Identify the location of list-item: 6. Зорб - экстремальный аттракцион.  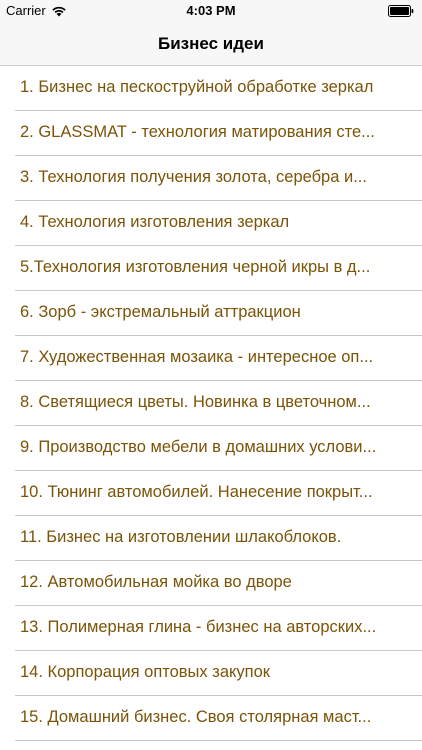
(211, 313).